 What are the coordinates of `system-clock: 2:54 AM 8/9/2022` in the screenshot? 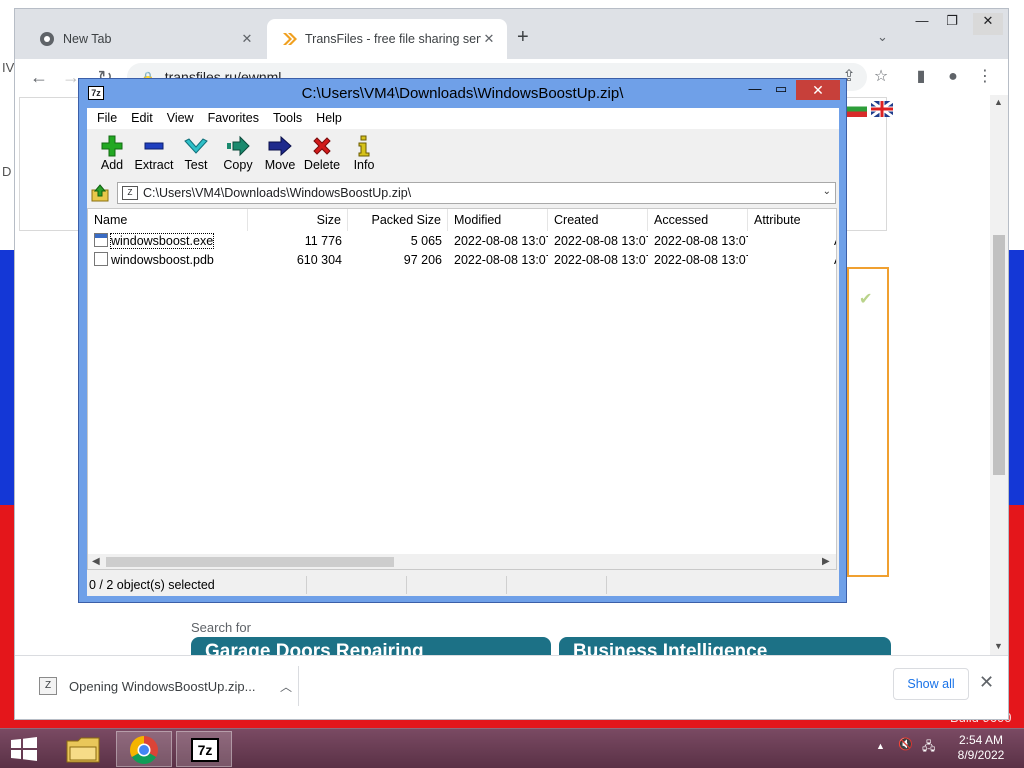 It's located at (981, 748).